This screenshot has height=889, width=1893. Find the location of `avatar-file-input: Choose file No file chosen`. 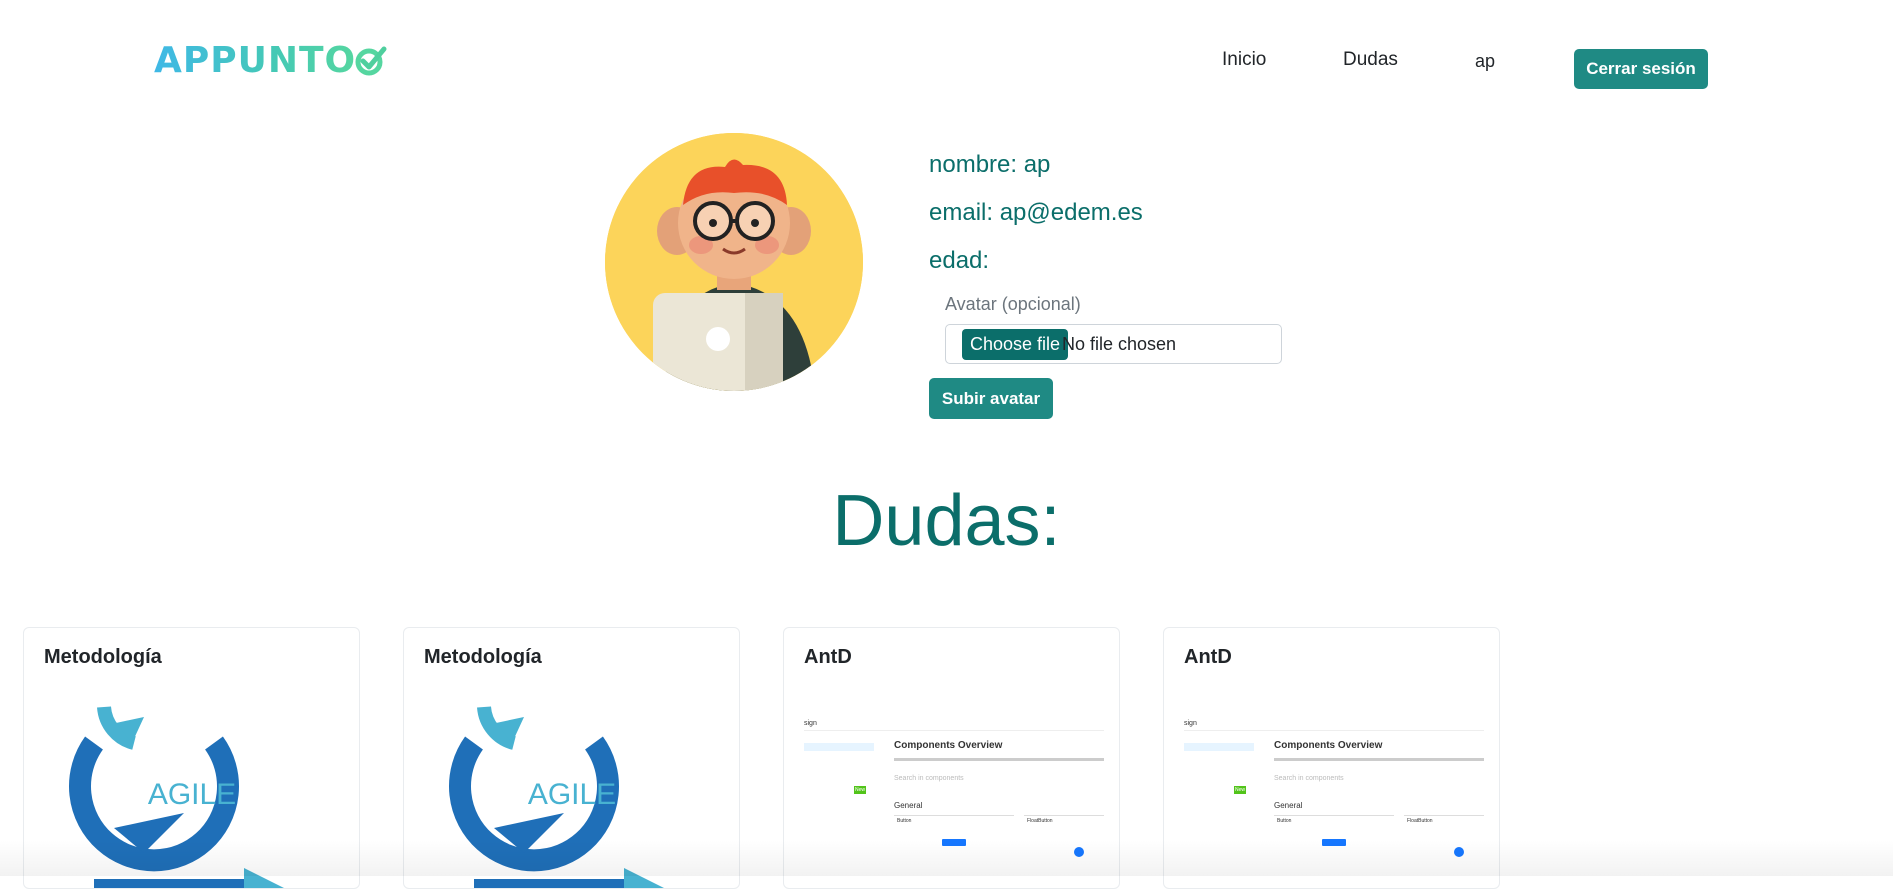

avatar-file-input: Choose file No file chosen is located at coordinates (1113, 344).